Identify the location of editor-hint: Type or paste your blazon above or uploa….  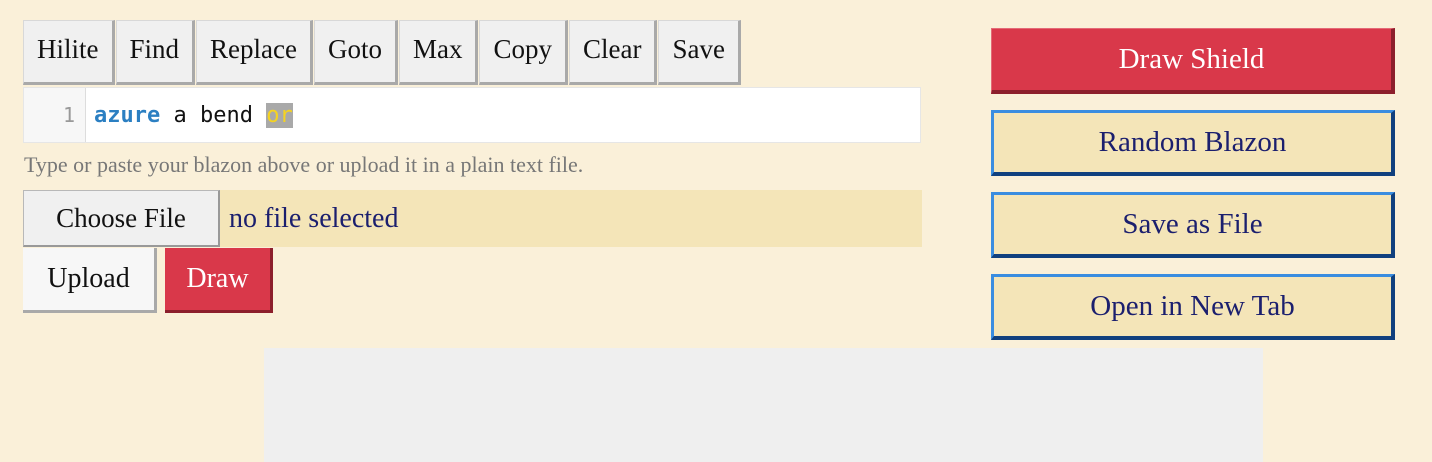
(304, 164).